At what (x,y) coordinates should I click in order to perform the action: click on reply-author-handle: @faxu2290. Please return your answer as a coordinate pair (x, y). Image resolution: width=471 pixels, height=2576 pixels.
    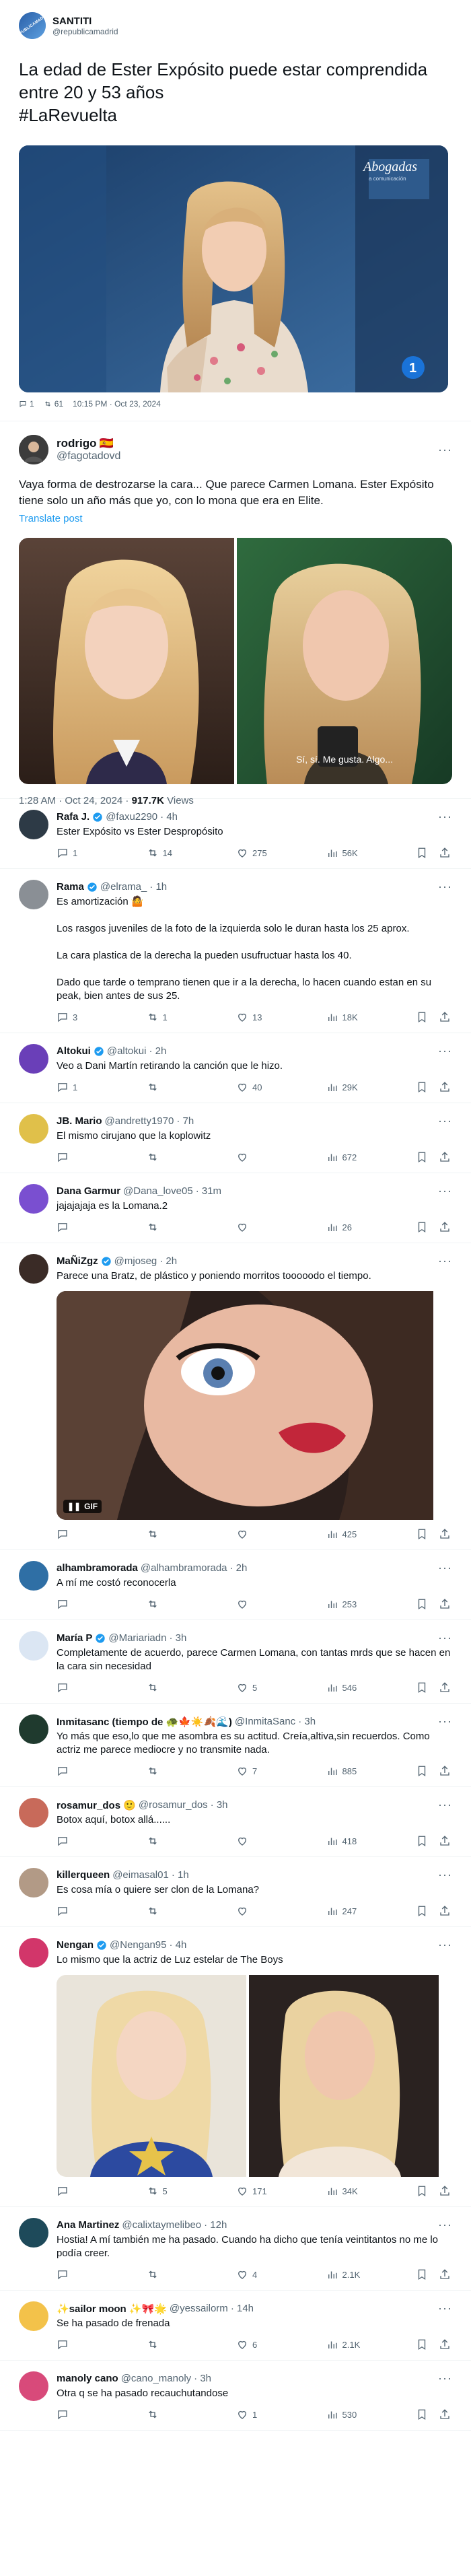
    Looking at the image, I should click on (131, 817).